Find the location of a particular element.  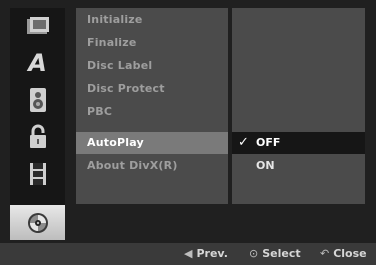

menu-item-disc-label: Disc Label is located at coordinates (152, 66).